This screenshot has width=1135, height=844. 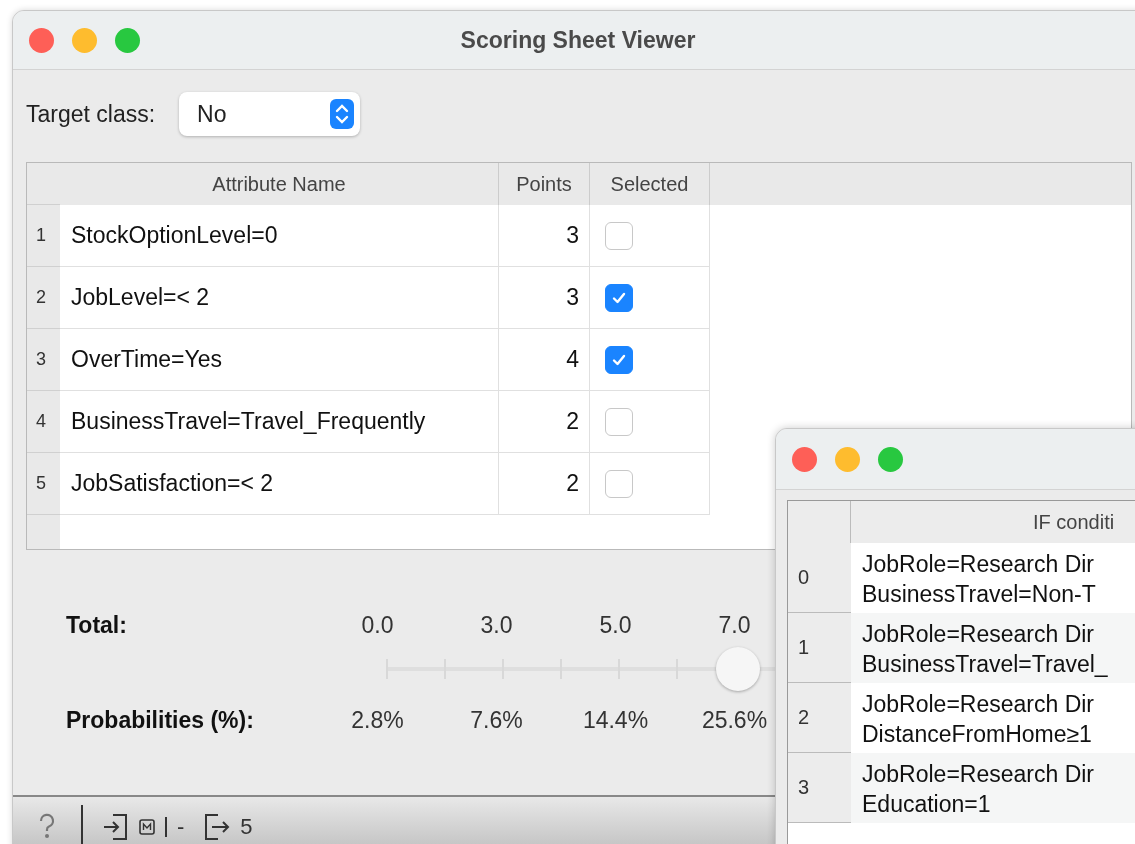 I want to click on table-cell: BusinessTravel=Travel_Frequently, so click(x=279, y=422).